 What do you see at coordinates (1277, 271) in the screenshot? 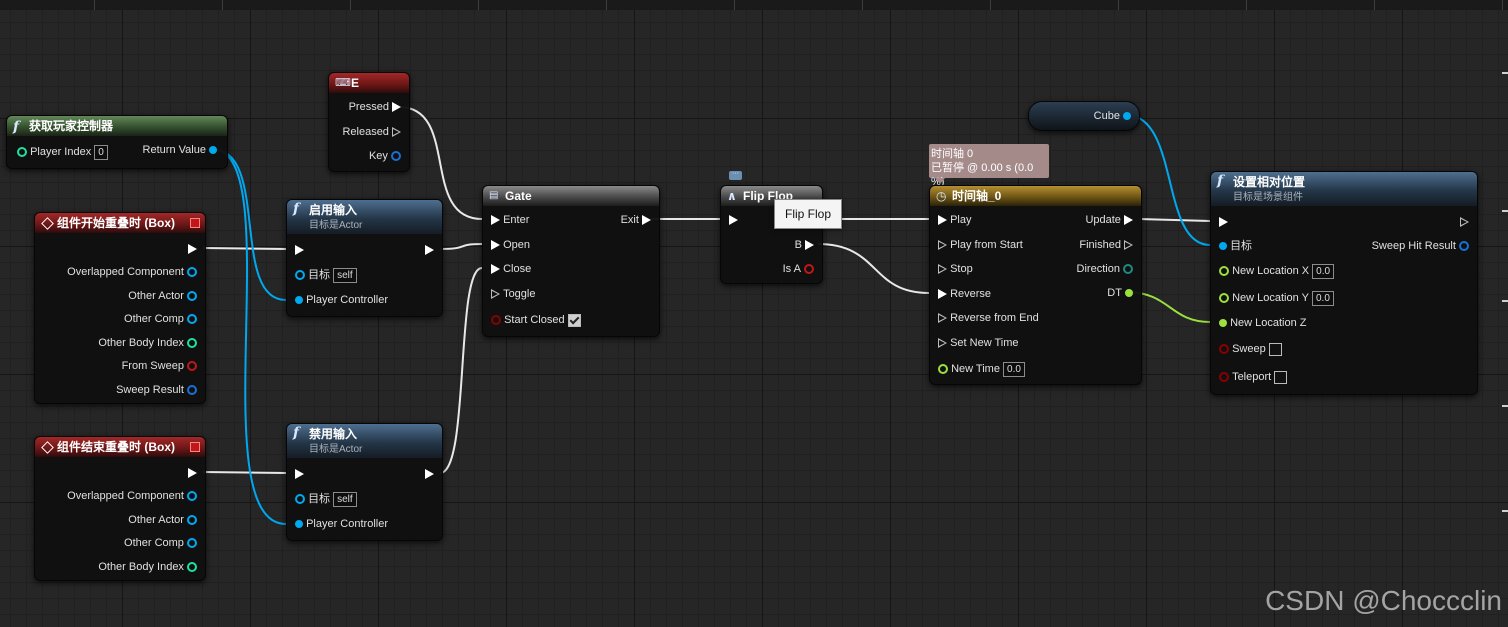
I see `new-location-x-pin: New Location X 0.0` at bounding box center [1277, 271].